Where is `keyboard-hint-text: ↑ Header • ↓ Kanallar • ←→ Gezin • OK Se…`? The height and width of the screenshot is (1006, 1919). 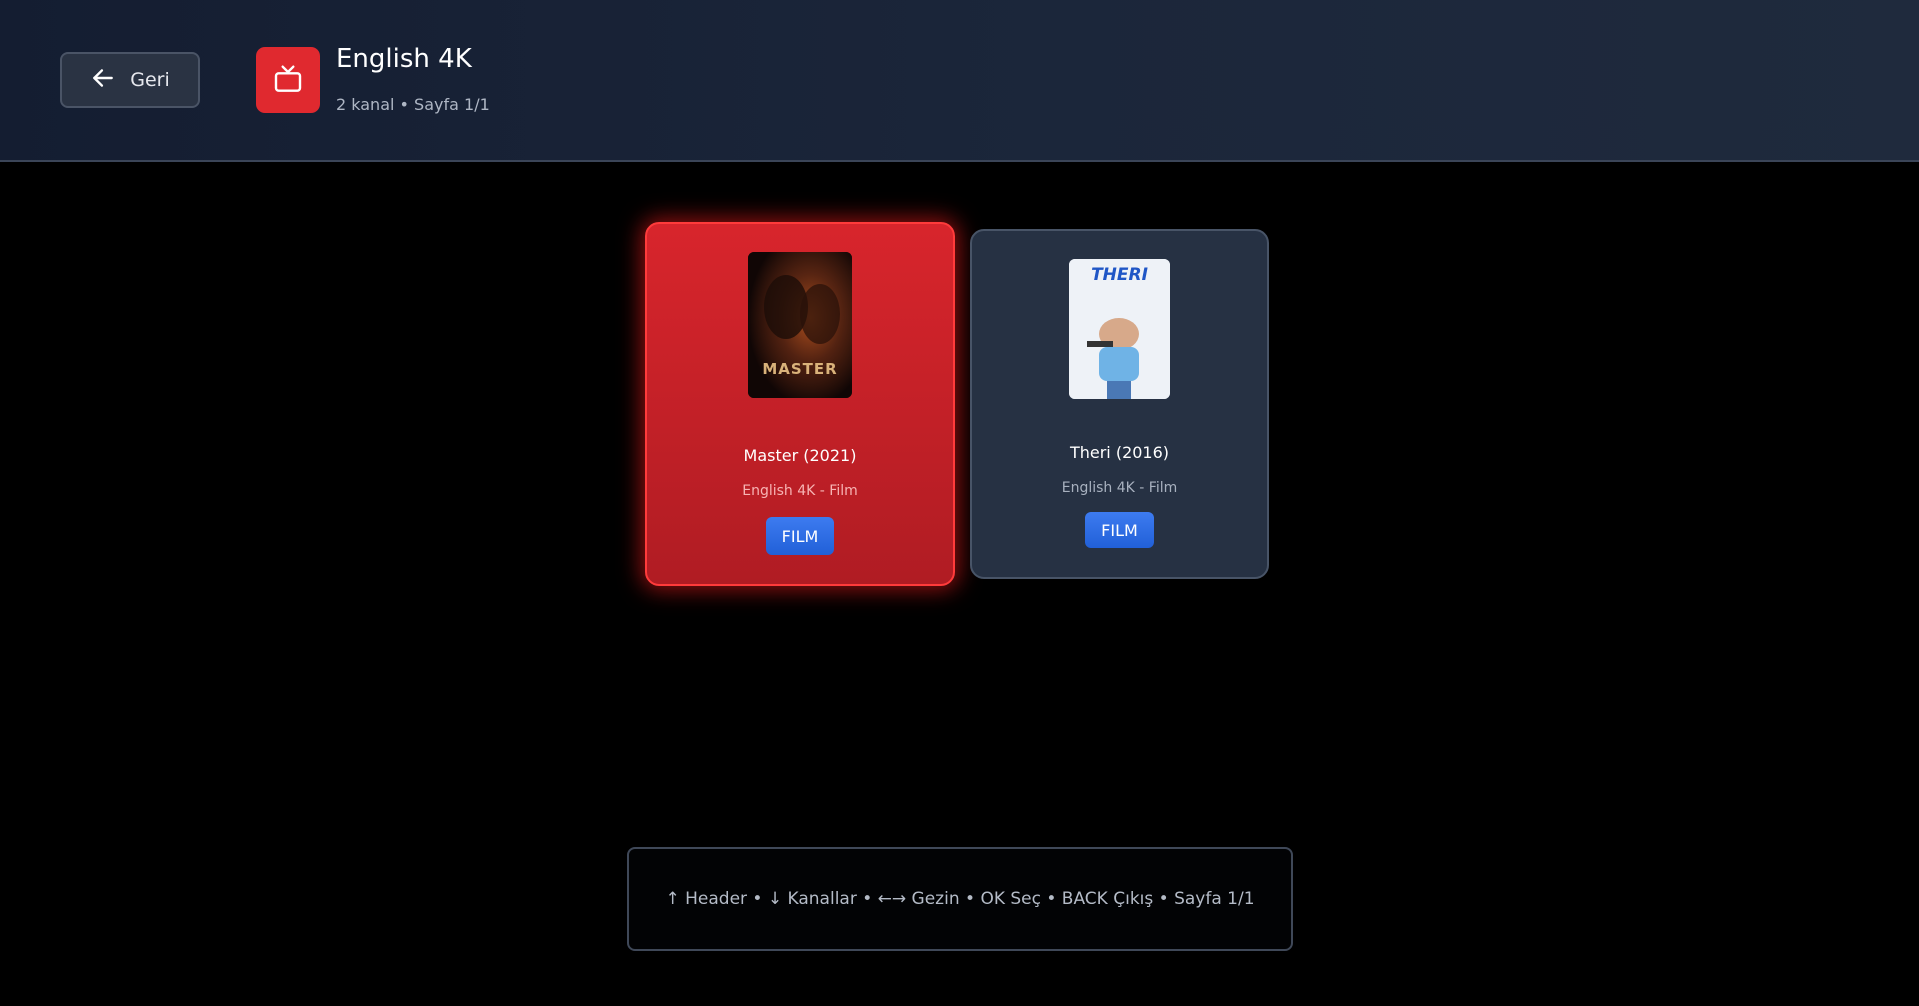
keyboard-hint-text: ↑ Header • ↓ Kanallar • ←→ Gezin • OK Se… is located at coordinates (960, 899).